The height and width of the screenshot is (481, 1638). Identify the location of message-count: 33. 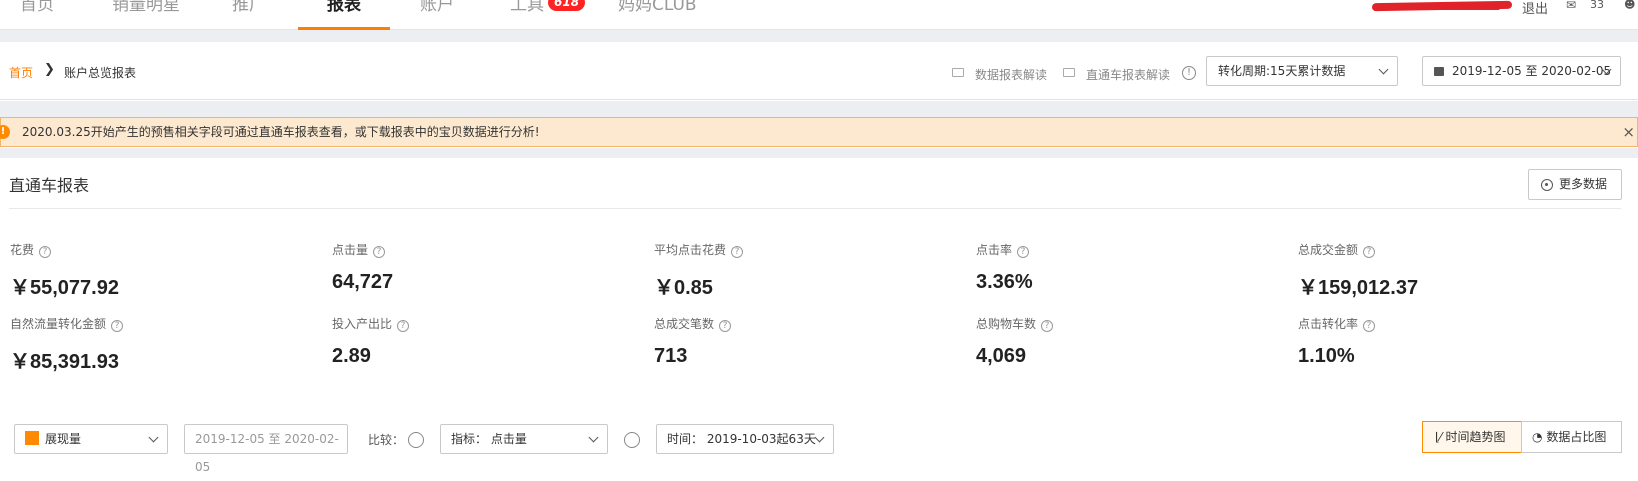
(1597, 5).